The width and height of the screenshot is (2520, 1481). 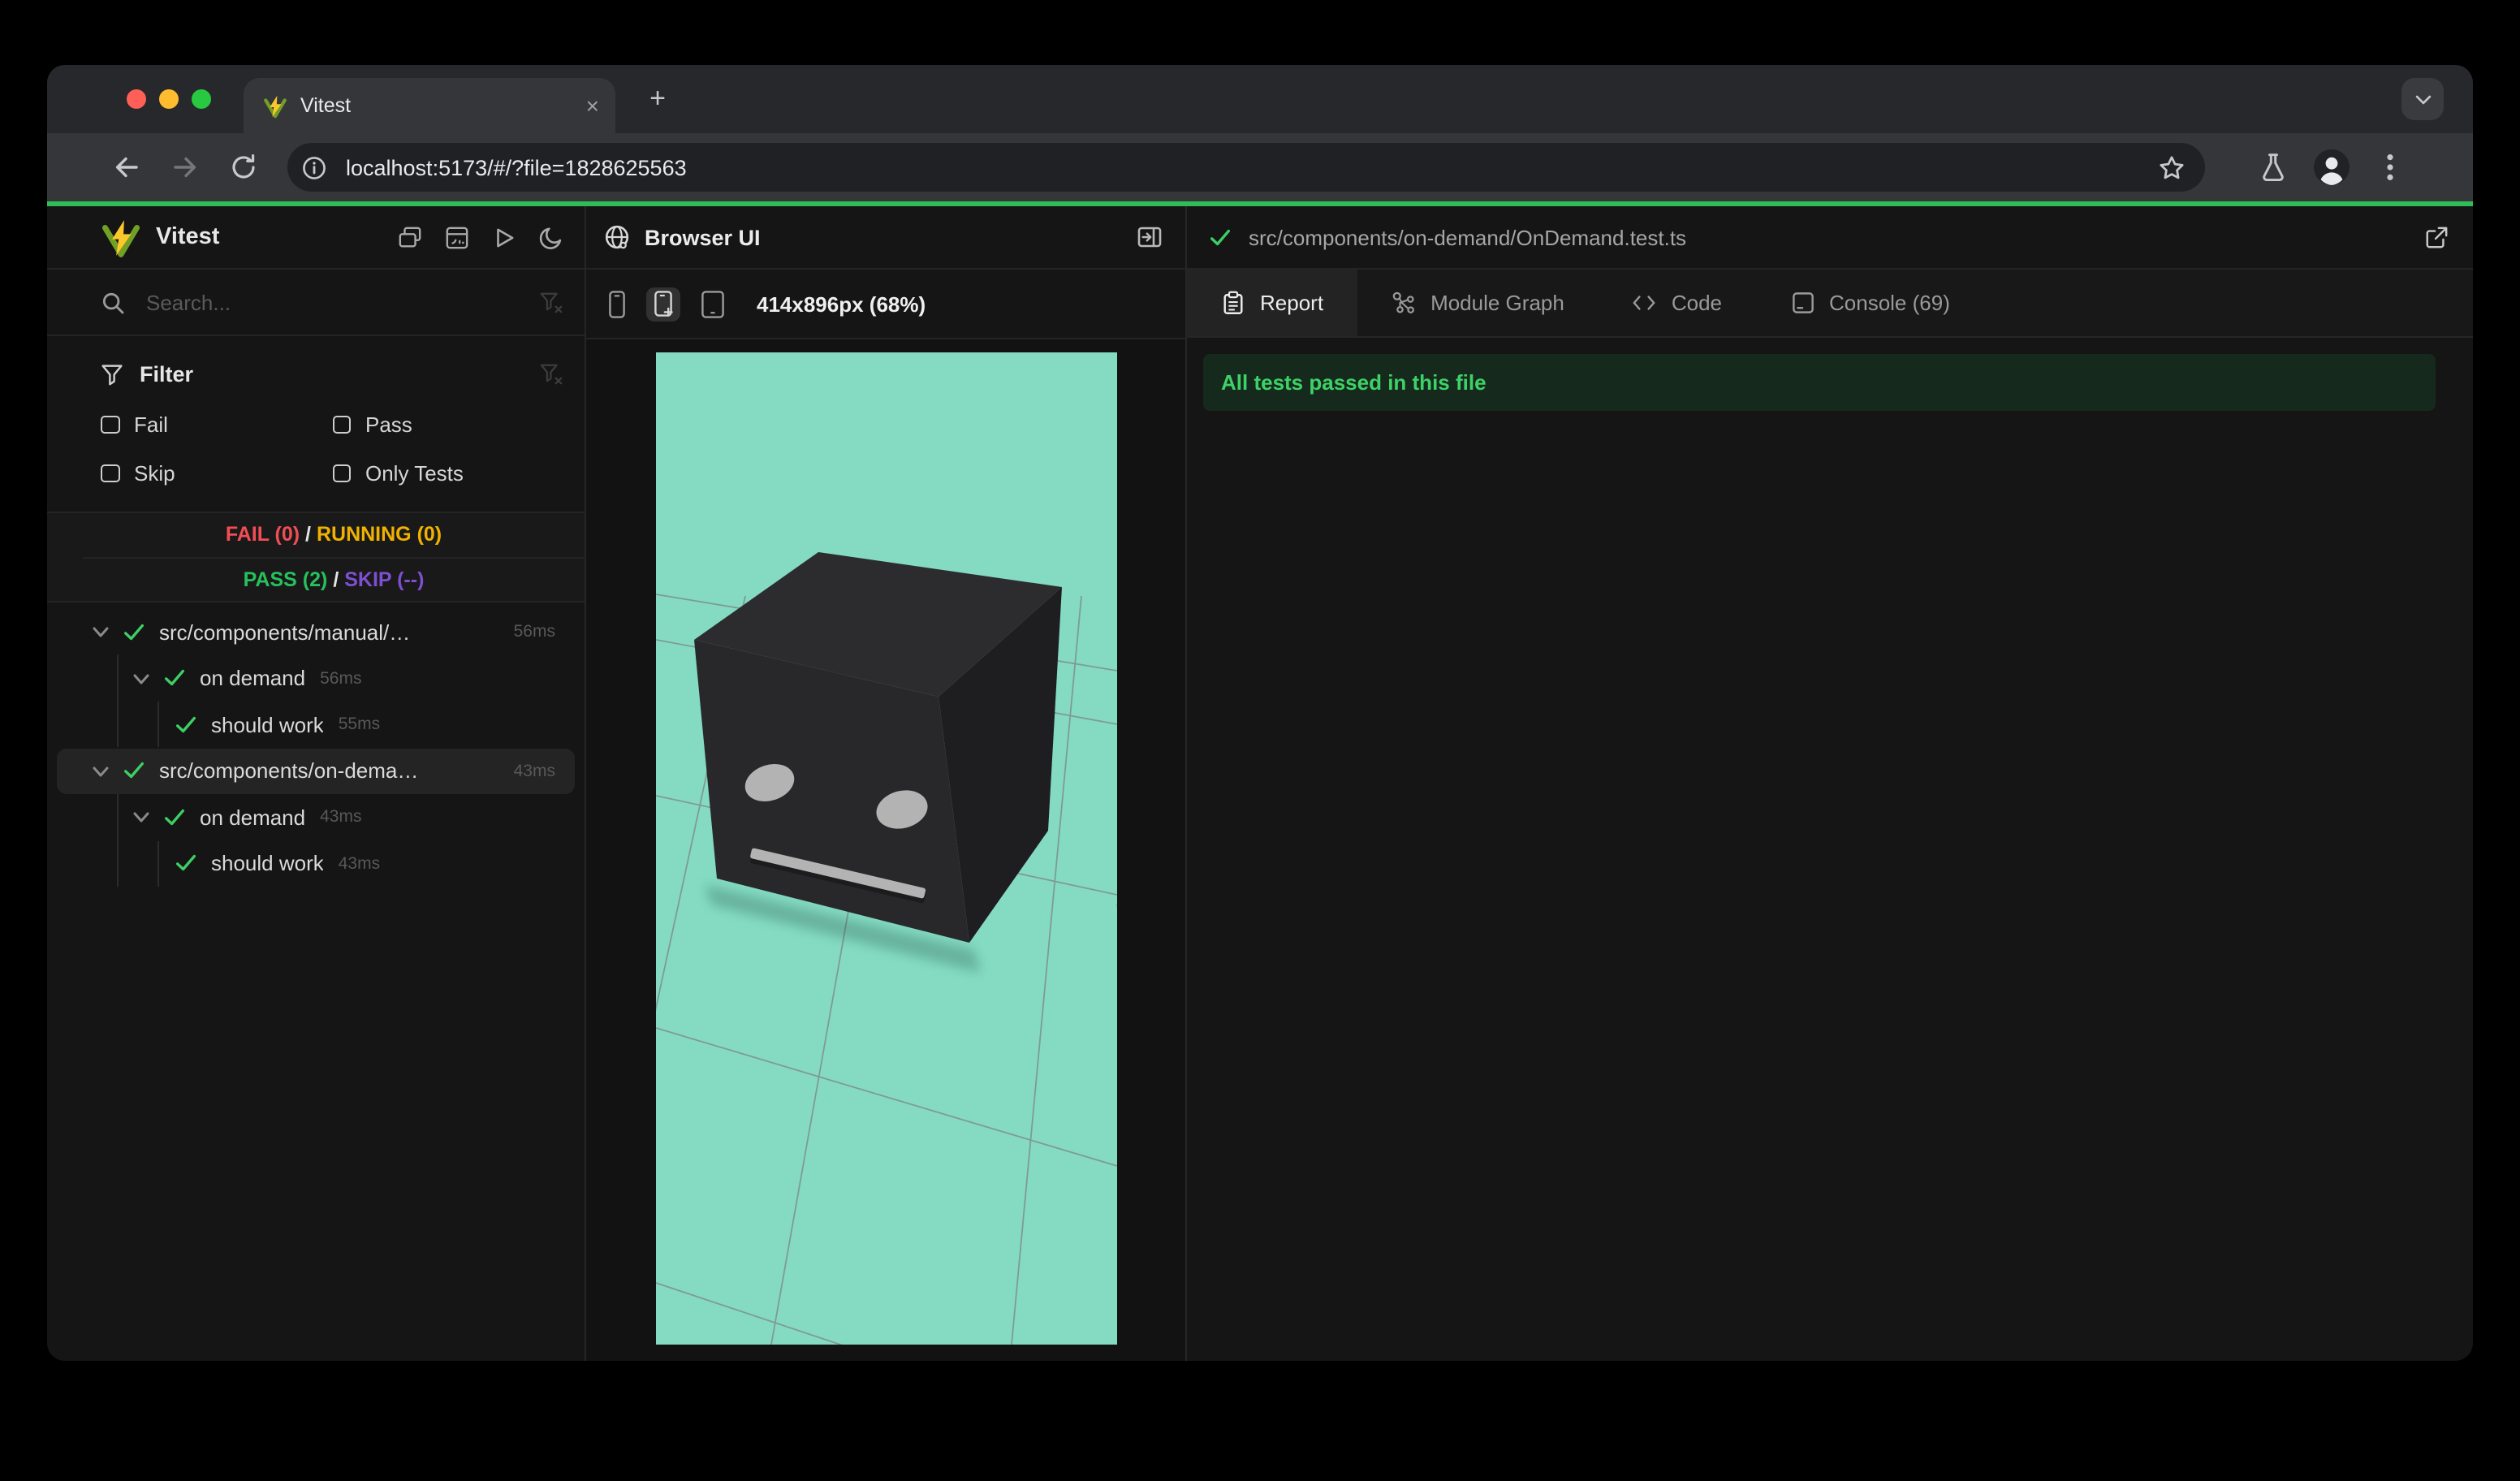 What do you see at coordinates (185, 167) in the screenshot?
I see `forward-button` at bounding box center [185, 167].